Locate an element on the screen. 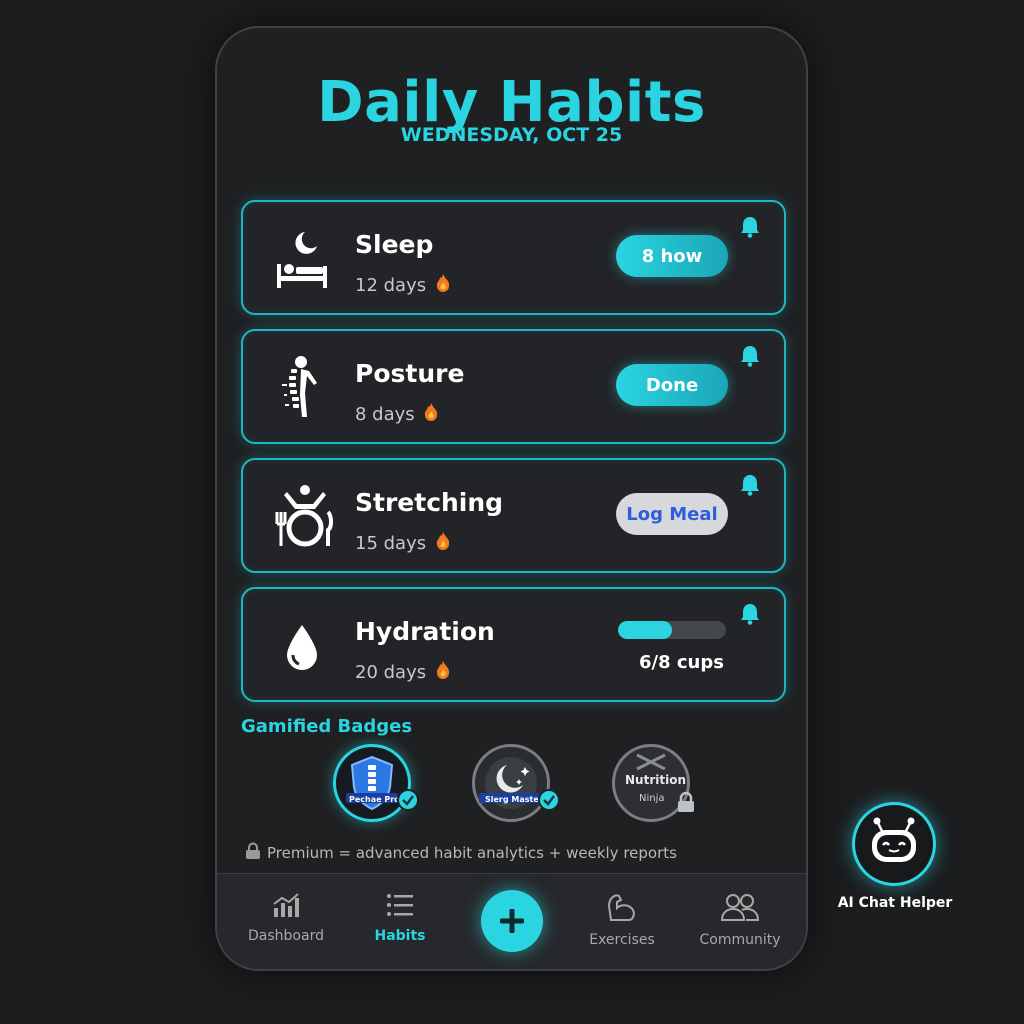 This screenshot has width=1024, height=1024. habit-streak: 15 days is located at coordinates (402, 543).